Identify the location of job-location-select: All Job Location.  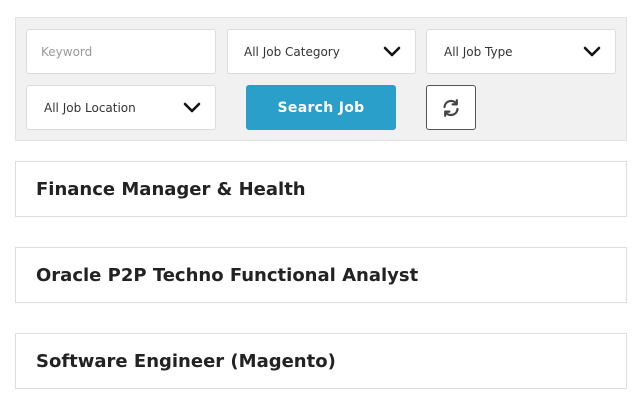
(121, 107).